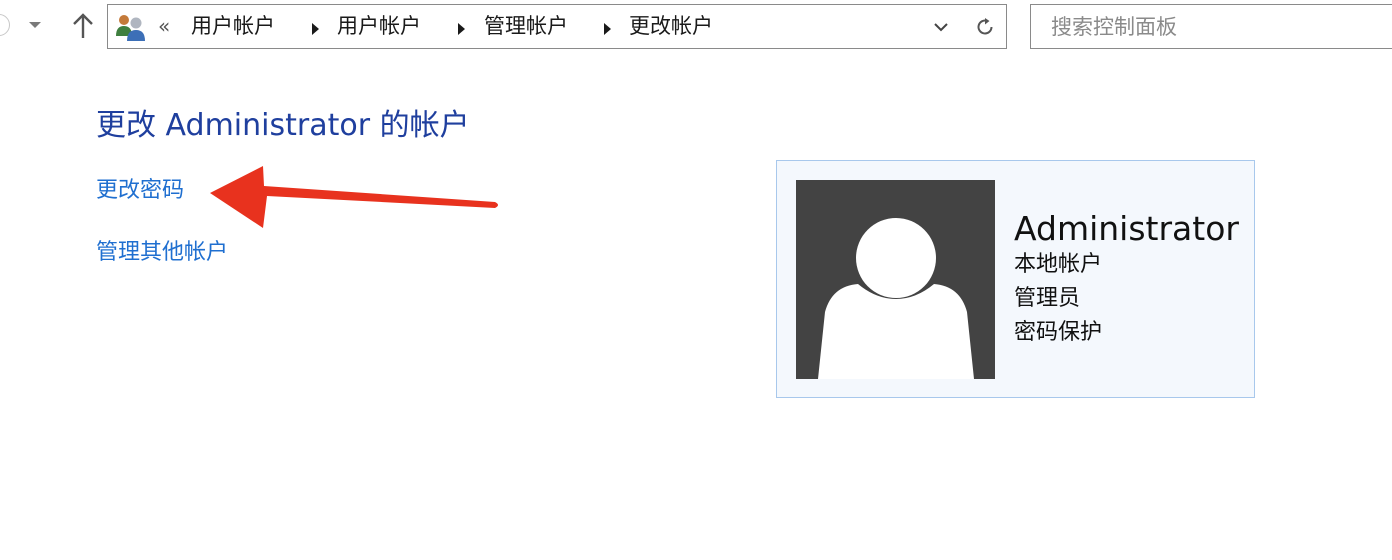 The height and width of the screenshot is (560, 1392). Describe the element at coordinates (140, 191) in the screenshot. I see `change-password-link: 更改密码` at that location.